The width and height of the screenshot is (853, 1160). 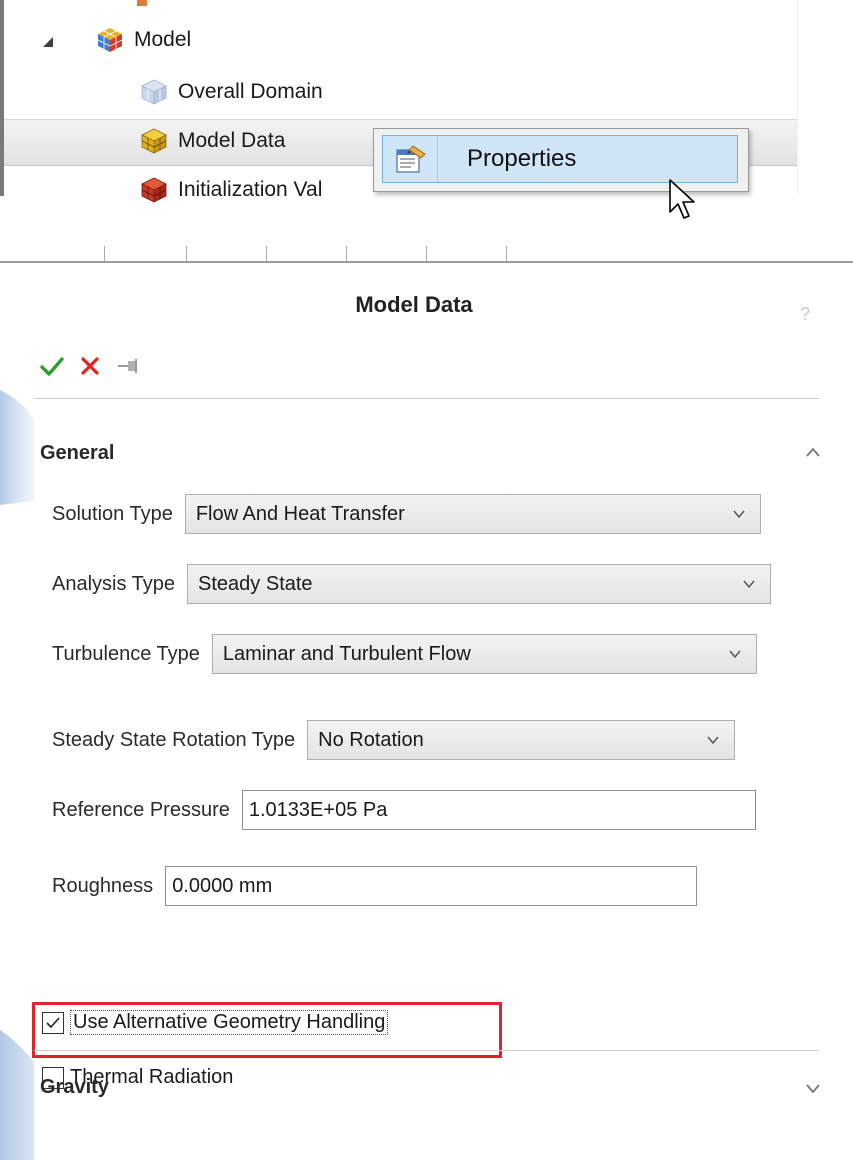 I want to click on cube-translucent-icon, so click(x=154, y=92).